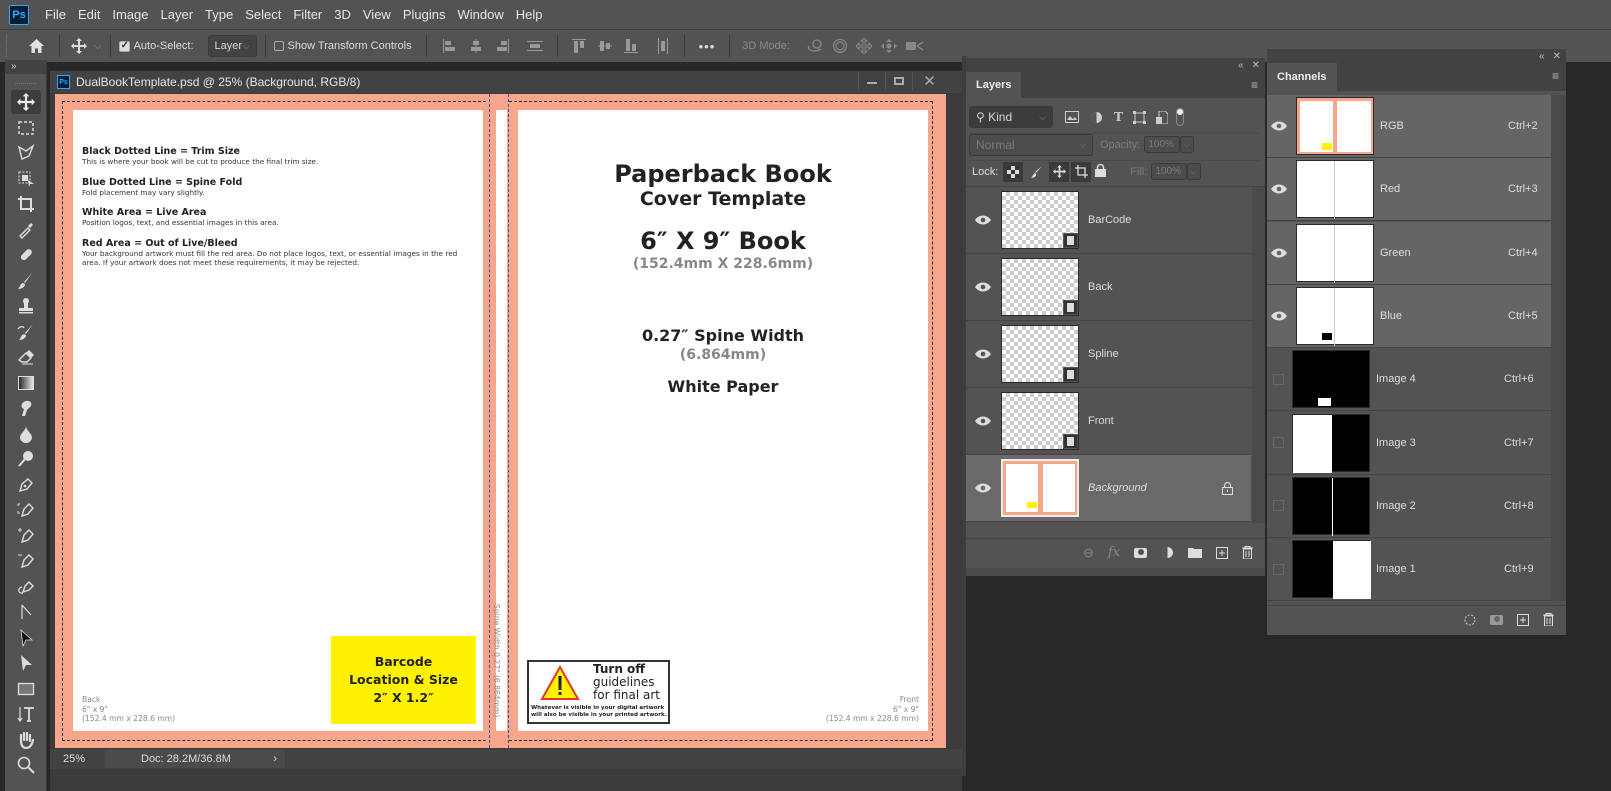 Image resolution: width=1611 pixels, height=791 pixels. Describe the element at coordinates (1167, 552) in the screenshot. I see `new-adjustment-layer-icon` at that location.